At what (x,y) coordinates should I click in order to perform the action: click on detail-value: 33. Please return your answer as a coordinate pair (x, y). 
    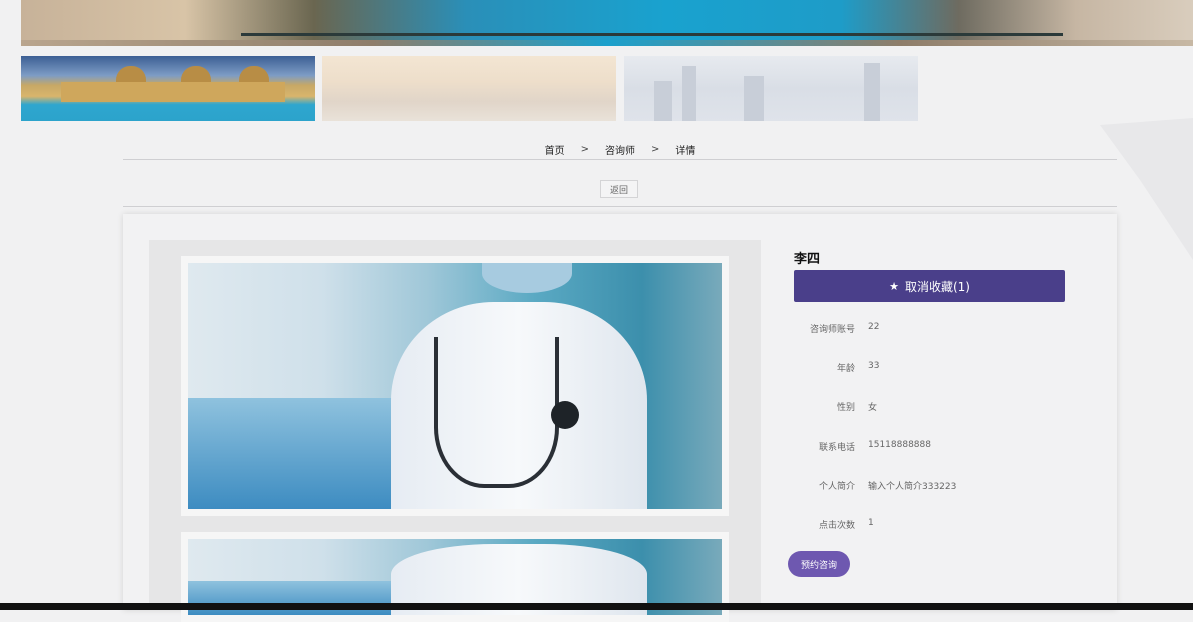
    Looking at the image, I should click on (874, 366).